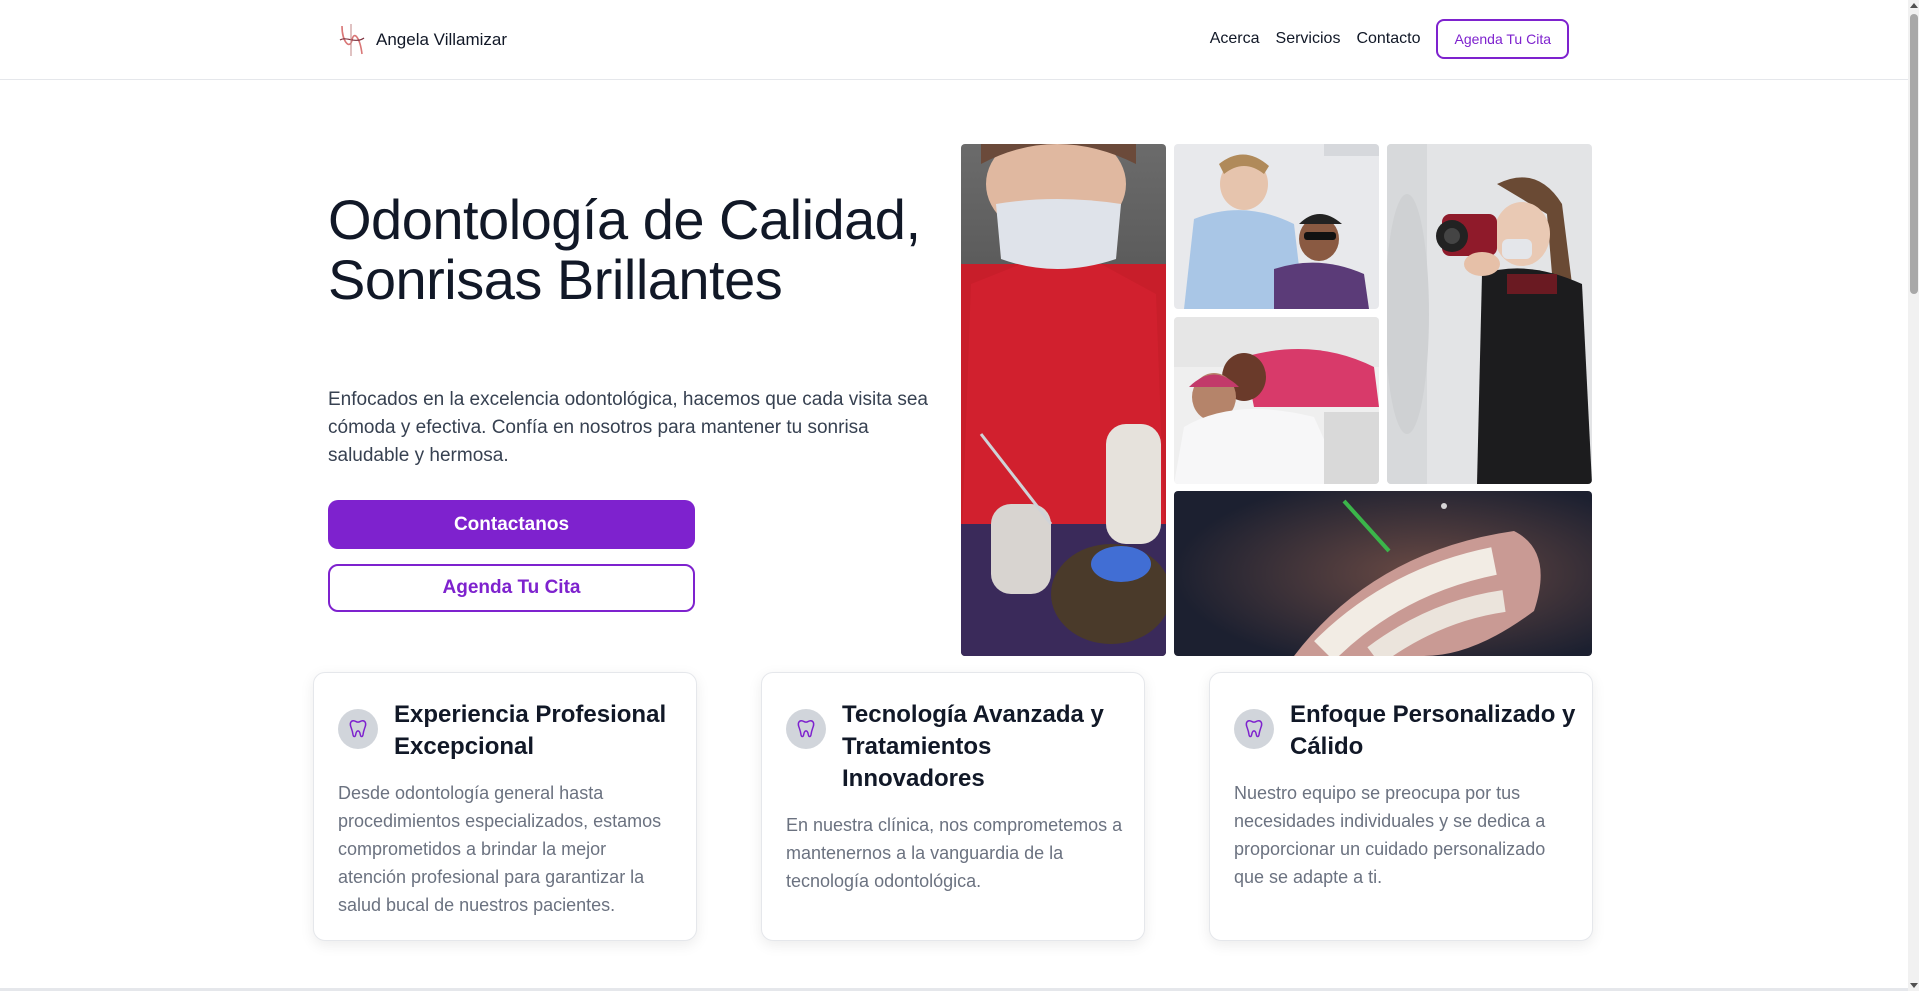 The height and width of the screenshot is (991, 1919). What do you see at coordinates (1063, 400) in the screenshot?
I see `dentist-treating-patient-photo` at bounding box center [1063, 400].